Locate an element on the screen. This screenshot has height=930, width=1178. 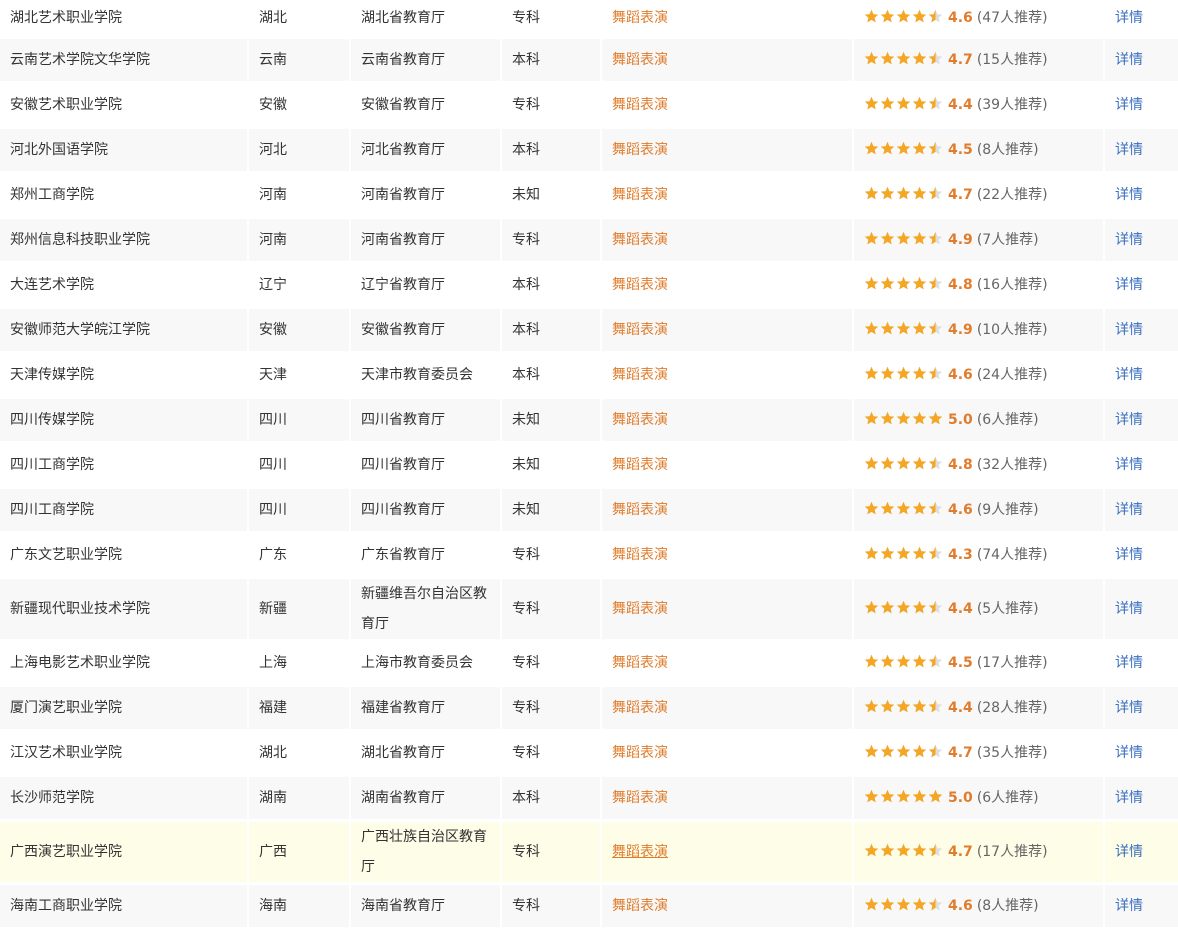
department: 湖北省教育厅 is located at coordinates (403, 18).